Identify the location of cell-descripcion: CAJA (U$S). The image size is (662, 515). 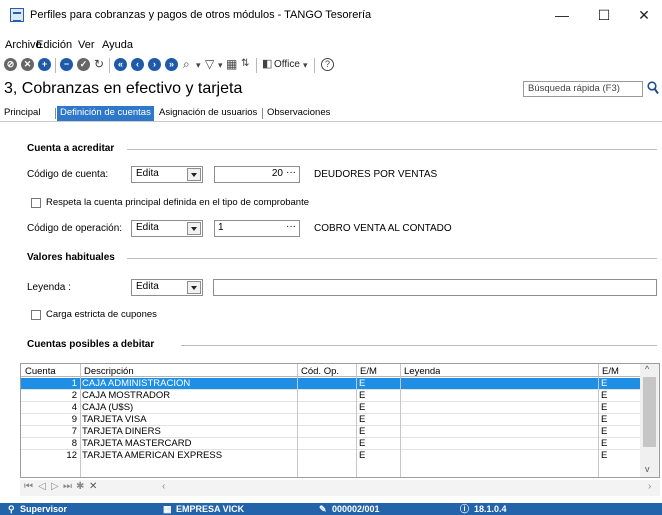
(188, 407).